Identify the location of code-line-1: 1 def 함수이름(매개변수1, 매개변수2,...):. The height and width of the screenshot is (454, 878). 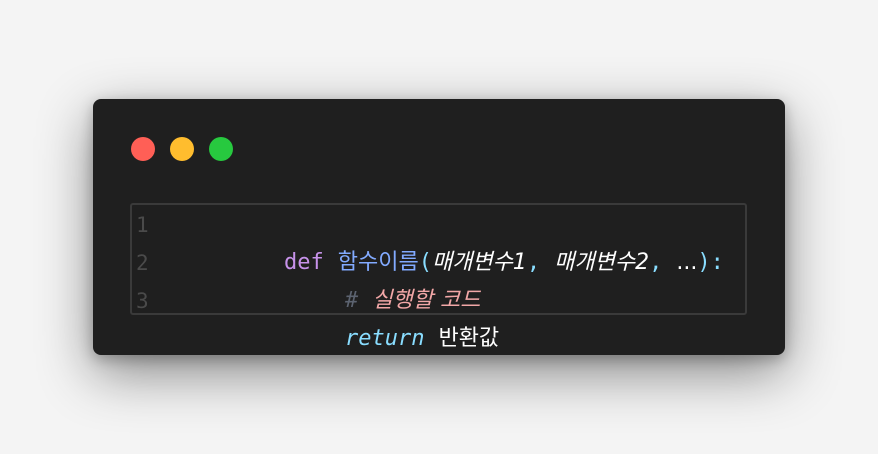
(438, 240).